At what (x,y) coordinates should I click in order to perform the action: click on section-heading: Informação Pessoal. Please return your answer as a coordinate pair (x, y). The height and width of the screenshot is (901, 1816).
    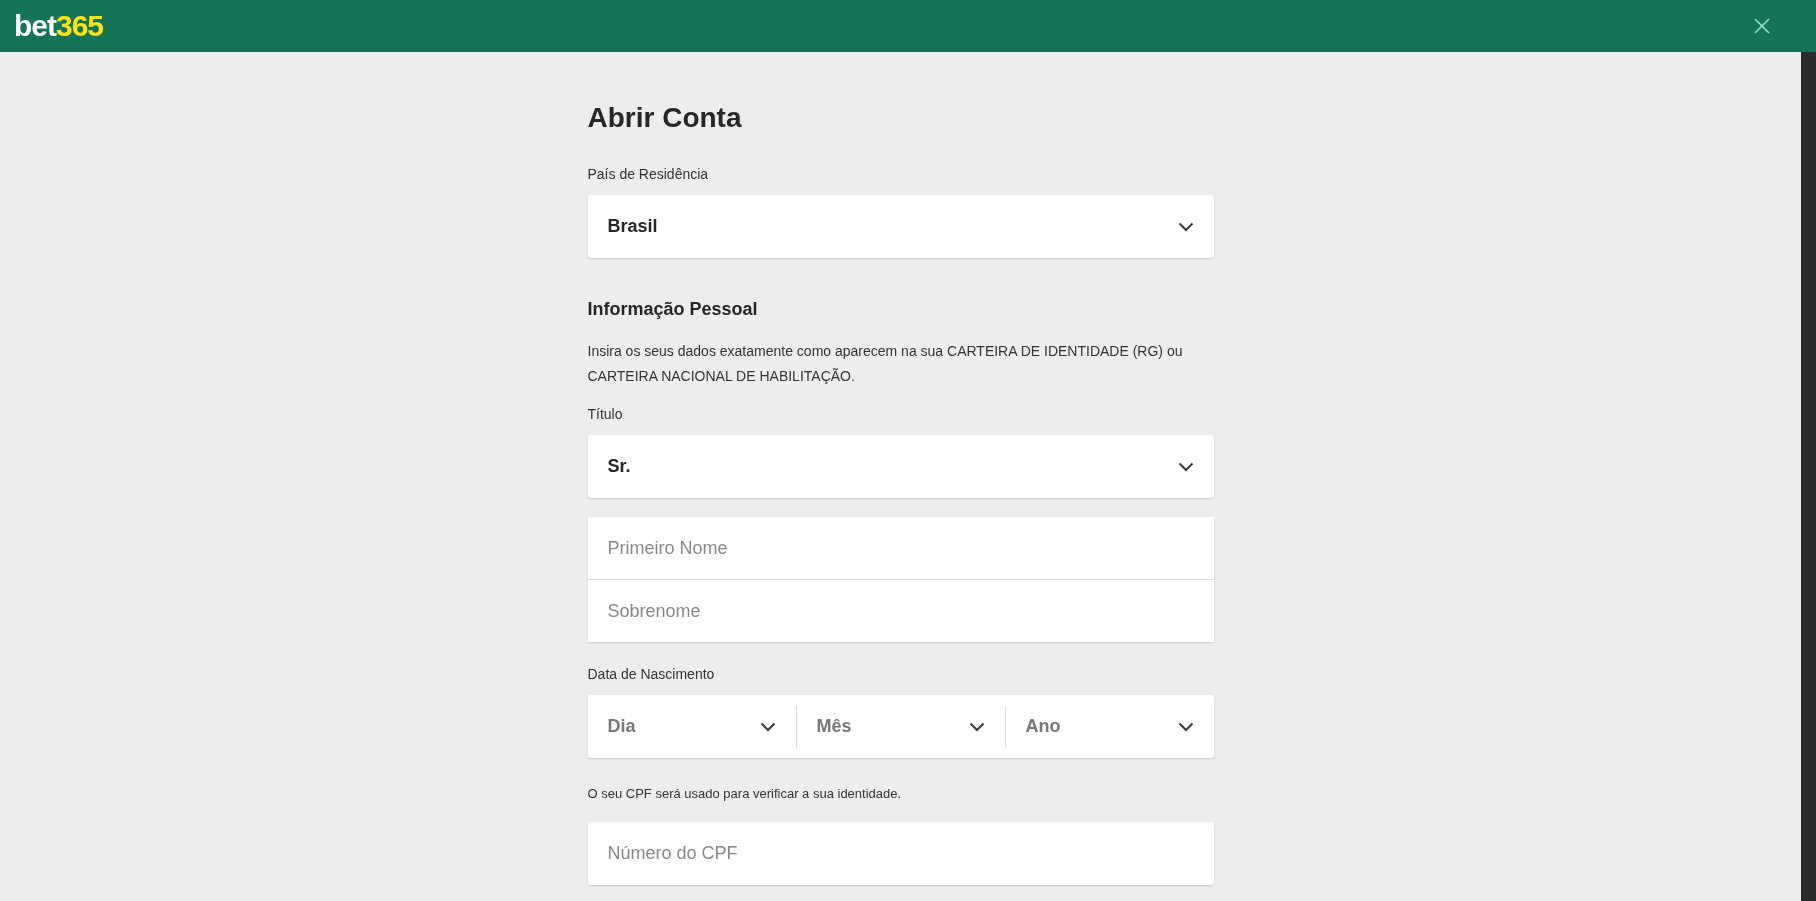
    Looking at the image, I should click on (673, 309).